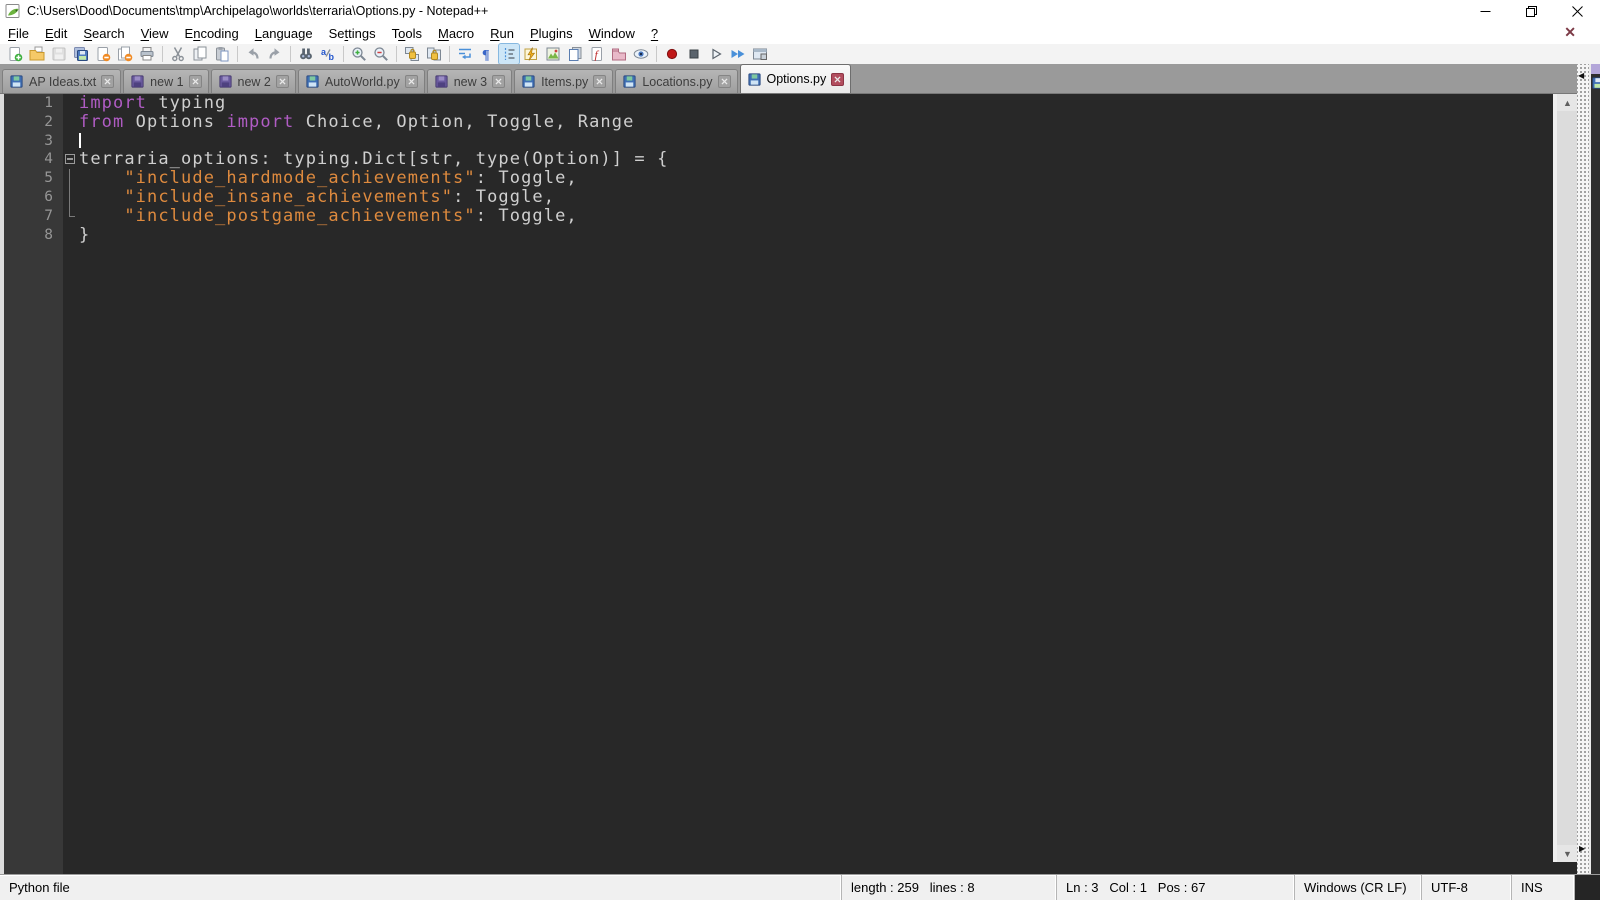 The height and width of the screenshot is (900, 1600). What do you see at coordinates (619, 54) in the screenshot?
I see `folder-as-workspace-icon` at bounding box center [619, 54].